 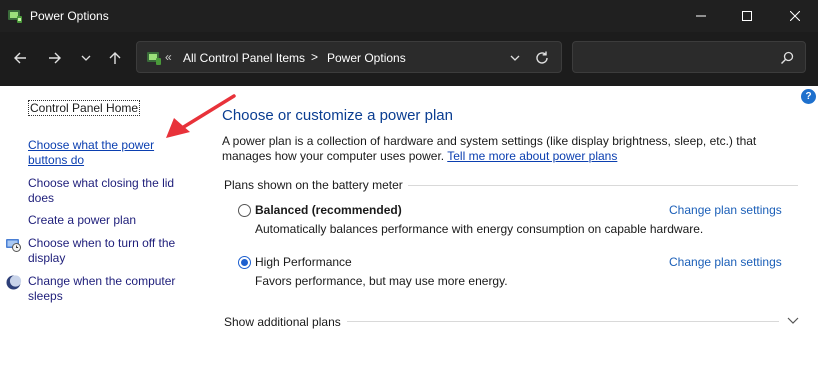 I want to click on high-performance-change-settings-link: Change plan settings, so click(x=725, y=262).